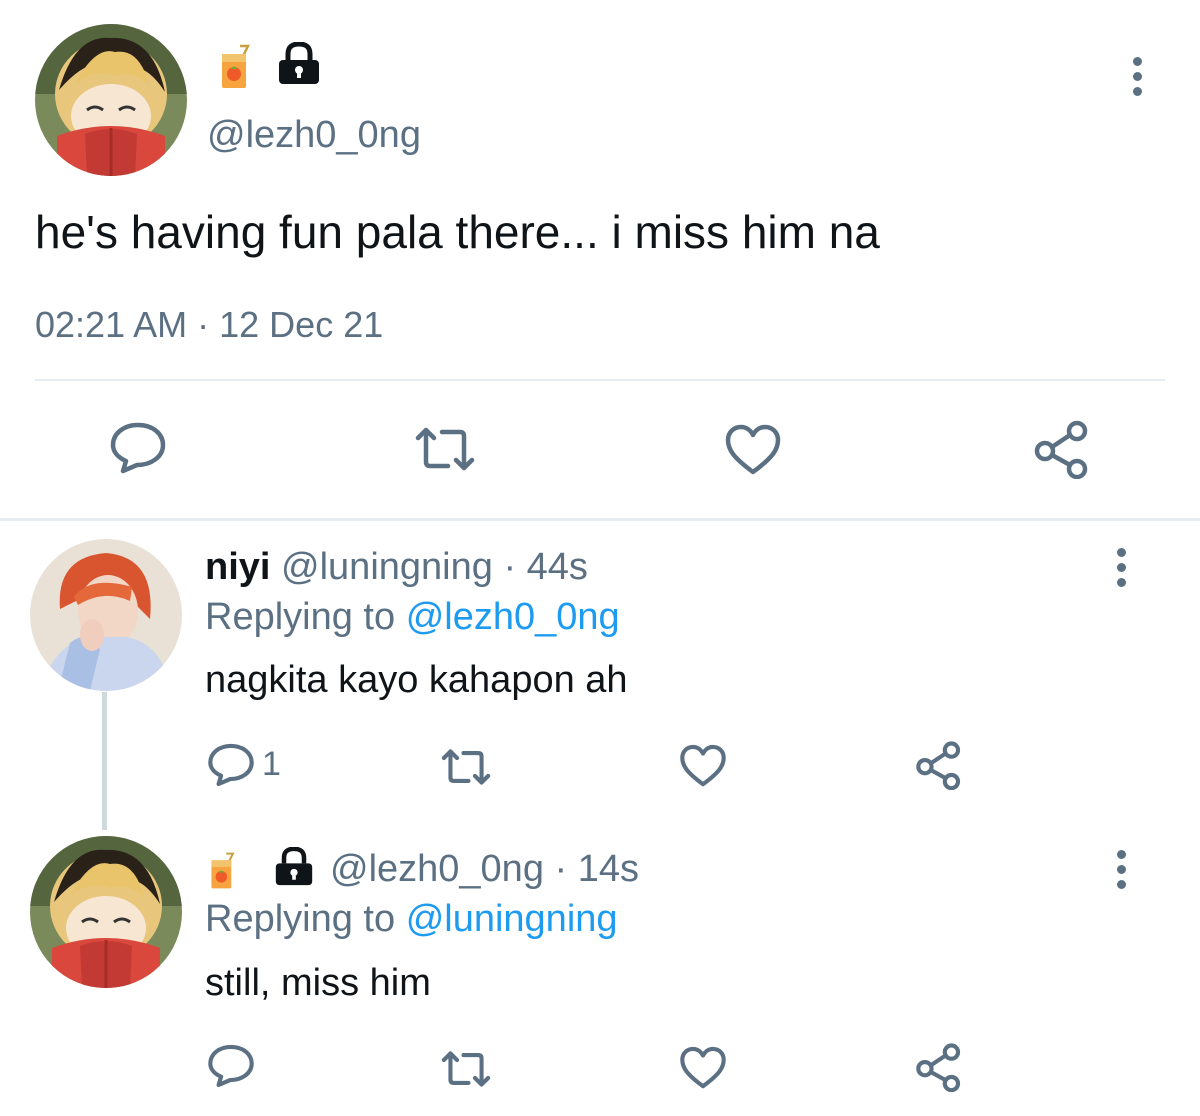 The width and height of the screenshot is (1200, 1116). Describe the element at coordinates (600, 519) in the screenshot. I see `section-divider` at that location.